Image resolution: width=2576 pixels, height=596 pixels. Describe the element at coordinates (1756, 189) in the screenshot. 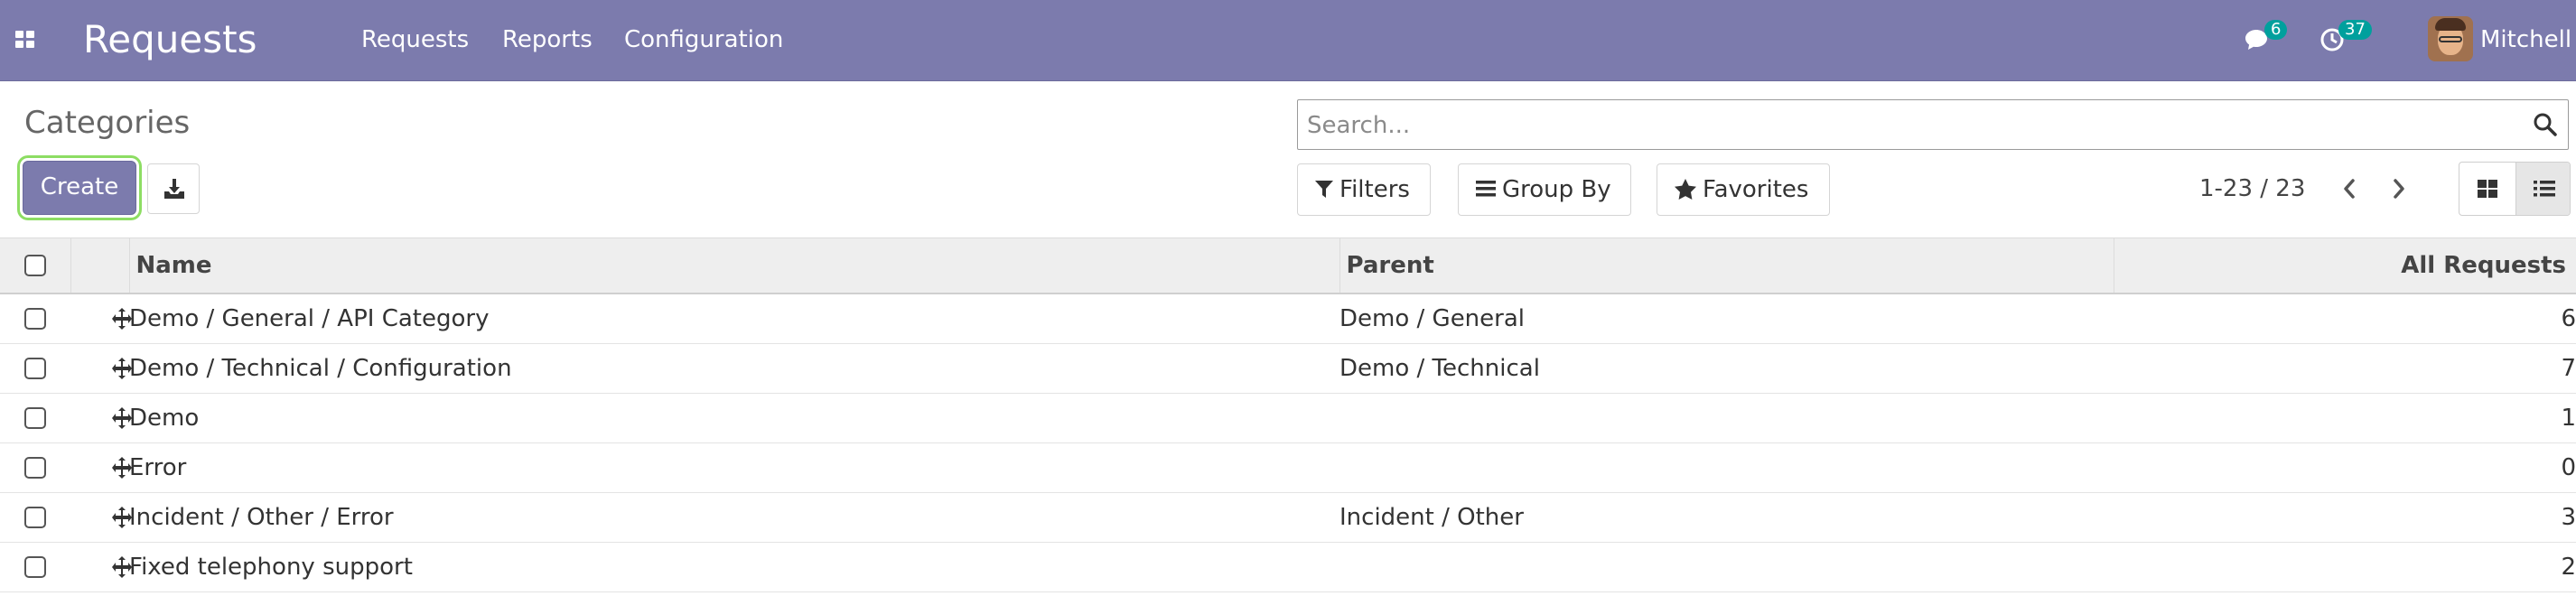

I see `favorites-label: Favorites` at that location.